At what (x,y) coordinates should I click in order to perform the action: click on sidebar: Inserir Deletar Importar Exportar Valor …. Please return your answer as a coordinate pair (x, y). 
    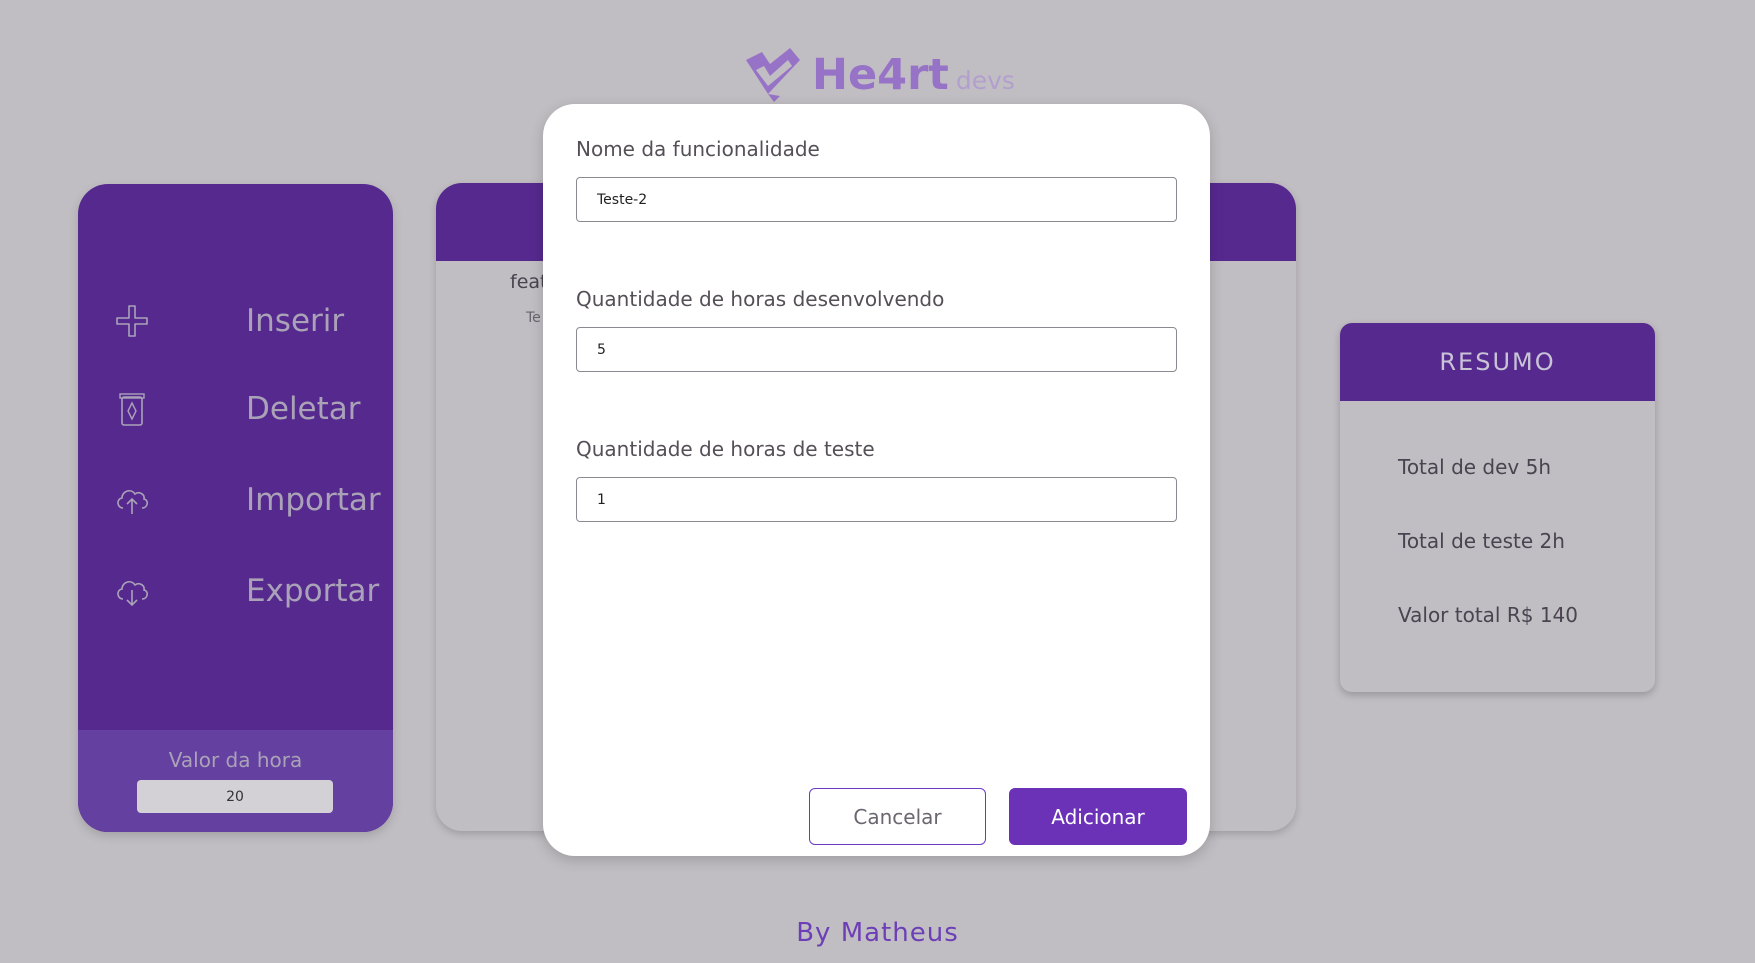
    Looking at the image, I should click on (235, 508).